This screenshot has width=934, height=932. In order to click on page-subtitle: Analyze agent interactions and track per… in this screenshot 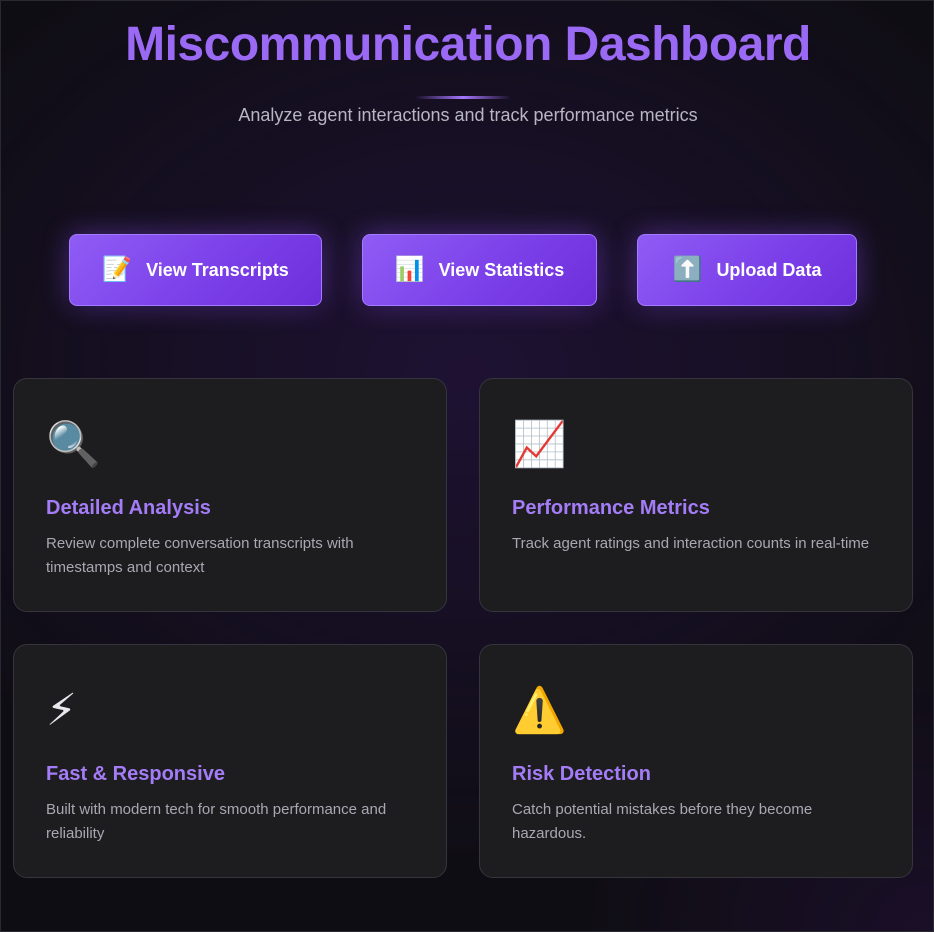, I will do `click(468, 115)`.